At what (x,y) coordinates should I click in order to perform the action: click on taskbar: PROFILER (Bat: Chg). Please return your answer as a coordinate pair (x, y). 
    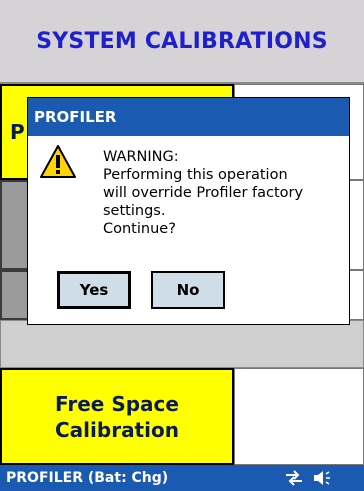
    Looking at the image, I should click on (182, 478).